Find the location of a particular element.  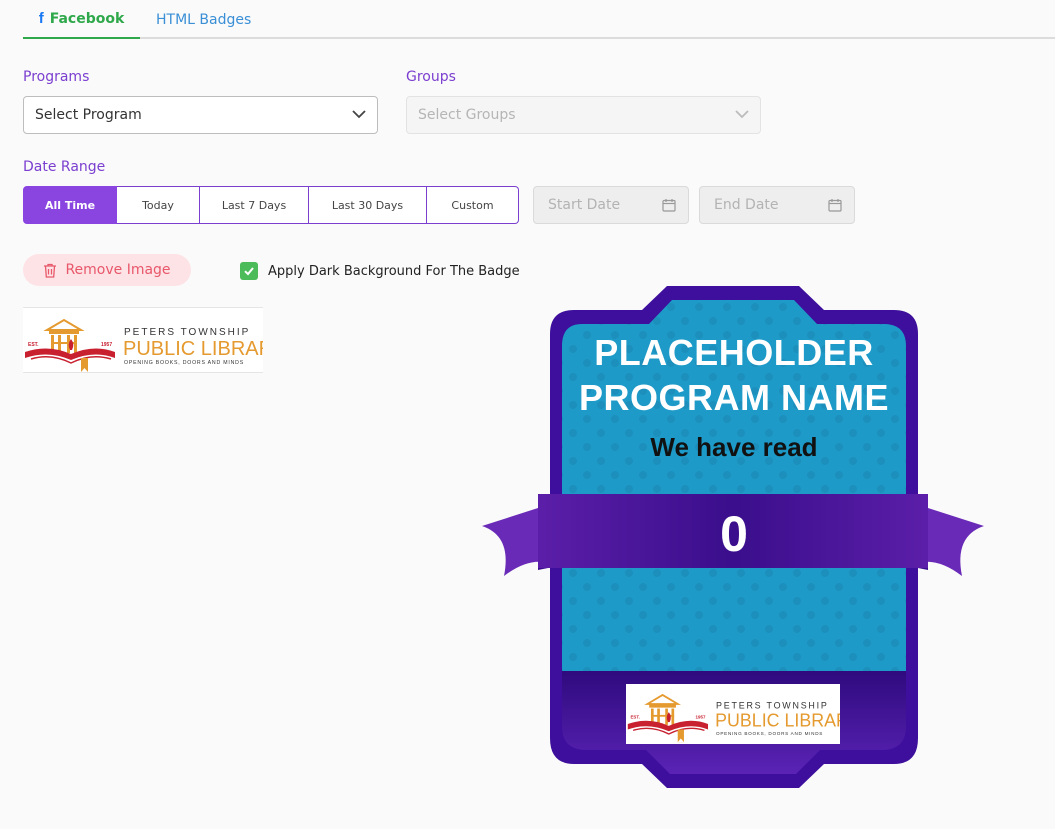

groups-select: Select Groups is located at coordinates (583, 115).